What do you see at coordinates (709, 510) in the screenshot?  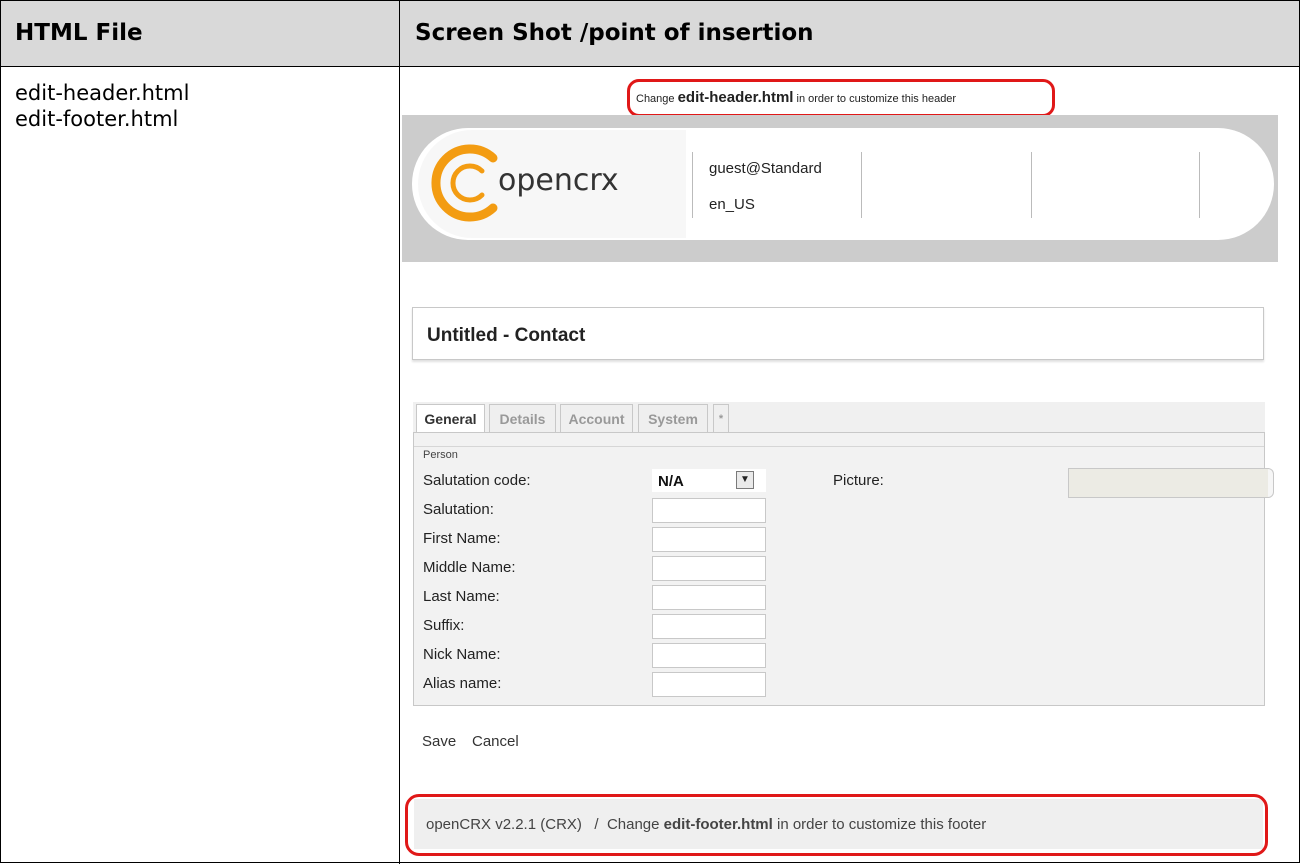 I see `salutation-input` at bounding box center [709, 510].